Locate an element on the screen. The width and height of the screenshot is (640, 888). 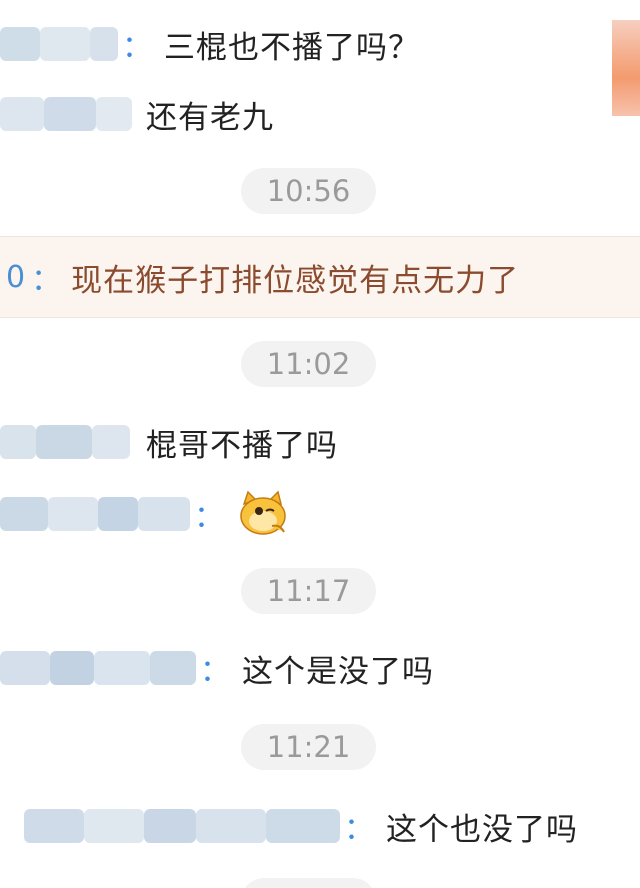
timestamp: 10:56 is located at coordinates (308, 191).